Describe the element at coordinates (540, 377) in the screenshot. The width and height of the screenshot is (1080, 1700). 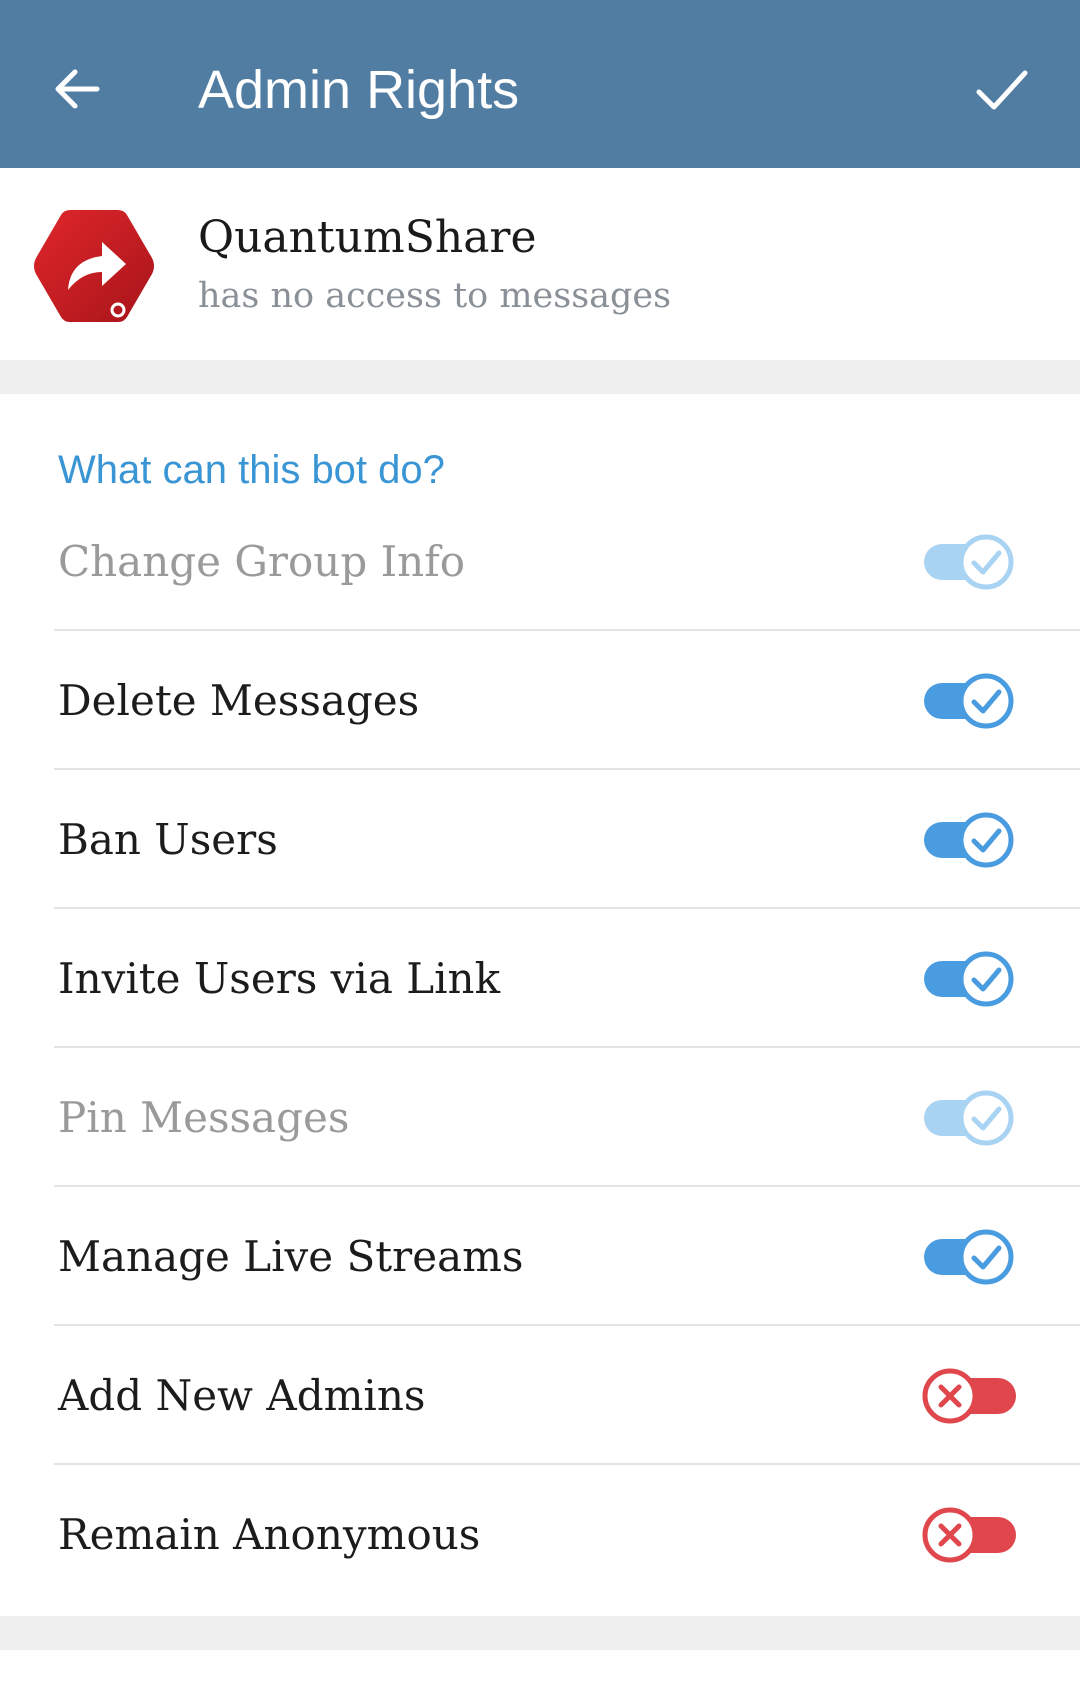
I see `section-divider` at that location.